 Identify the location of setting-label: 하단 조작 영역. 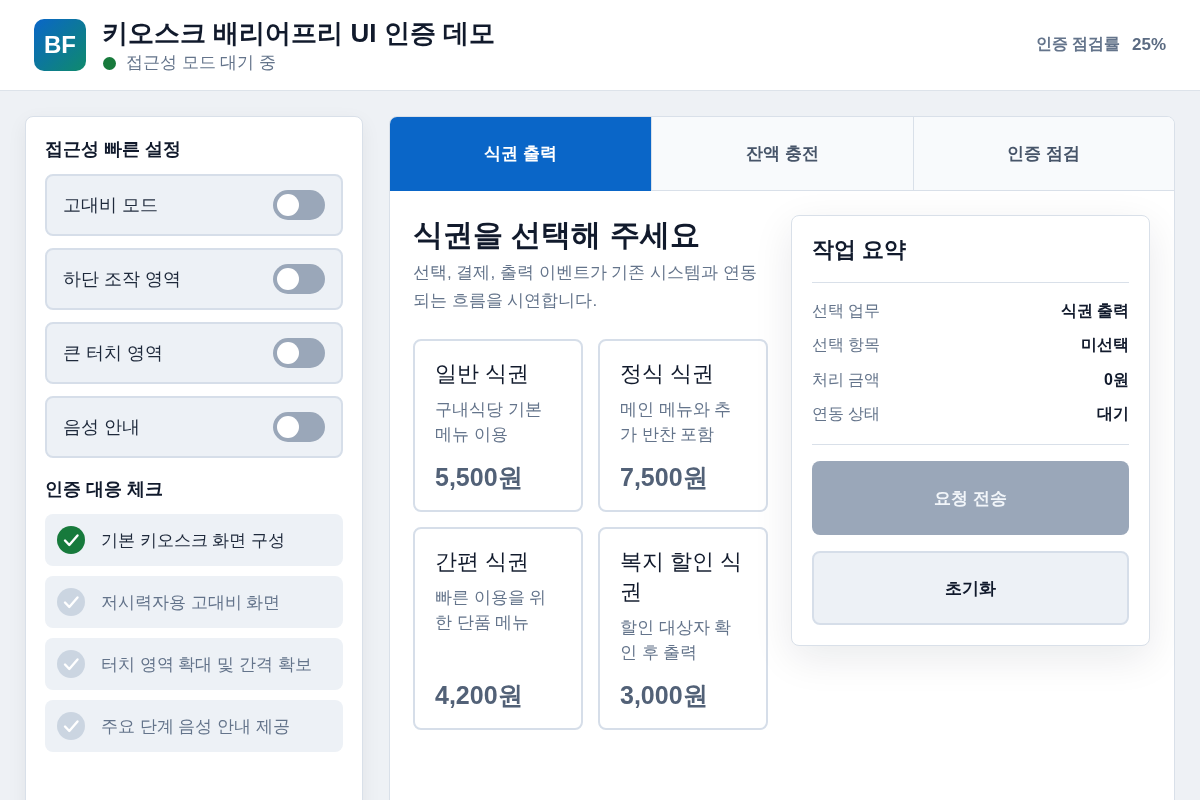
(122, 279).